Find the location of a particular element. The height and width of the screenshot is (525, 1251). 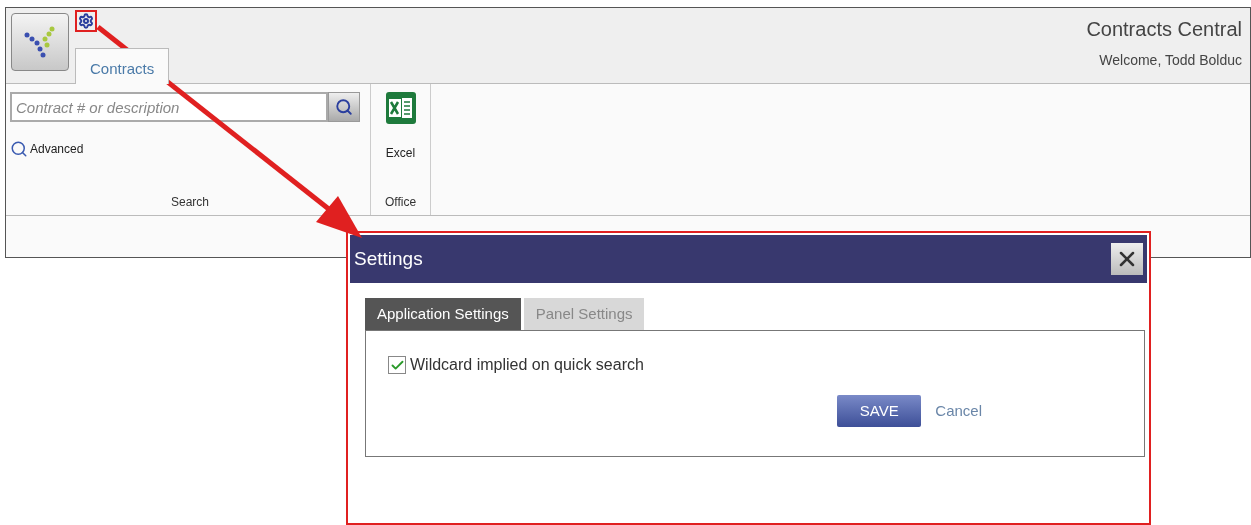

logo-icon is located at coordinates (40, 42).